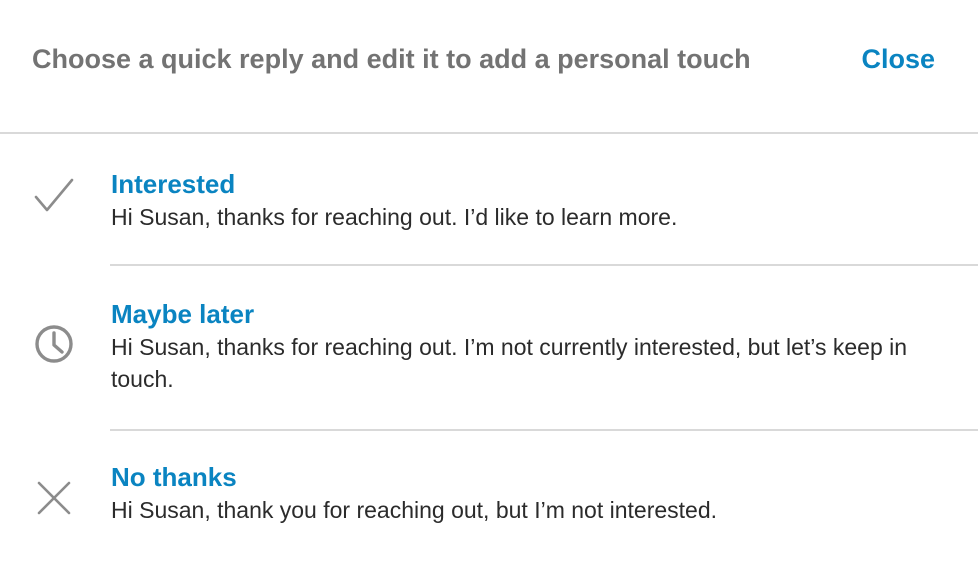  Describe the element at coordinates (54, 196) in the screenshot. I see `checkmark-icon` at that location.